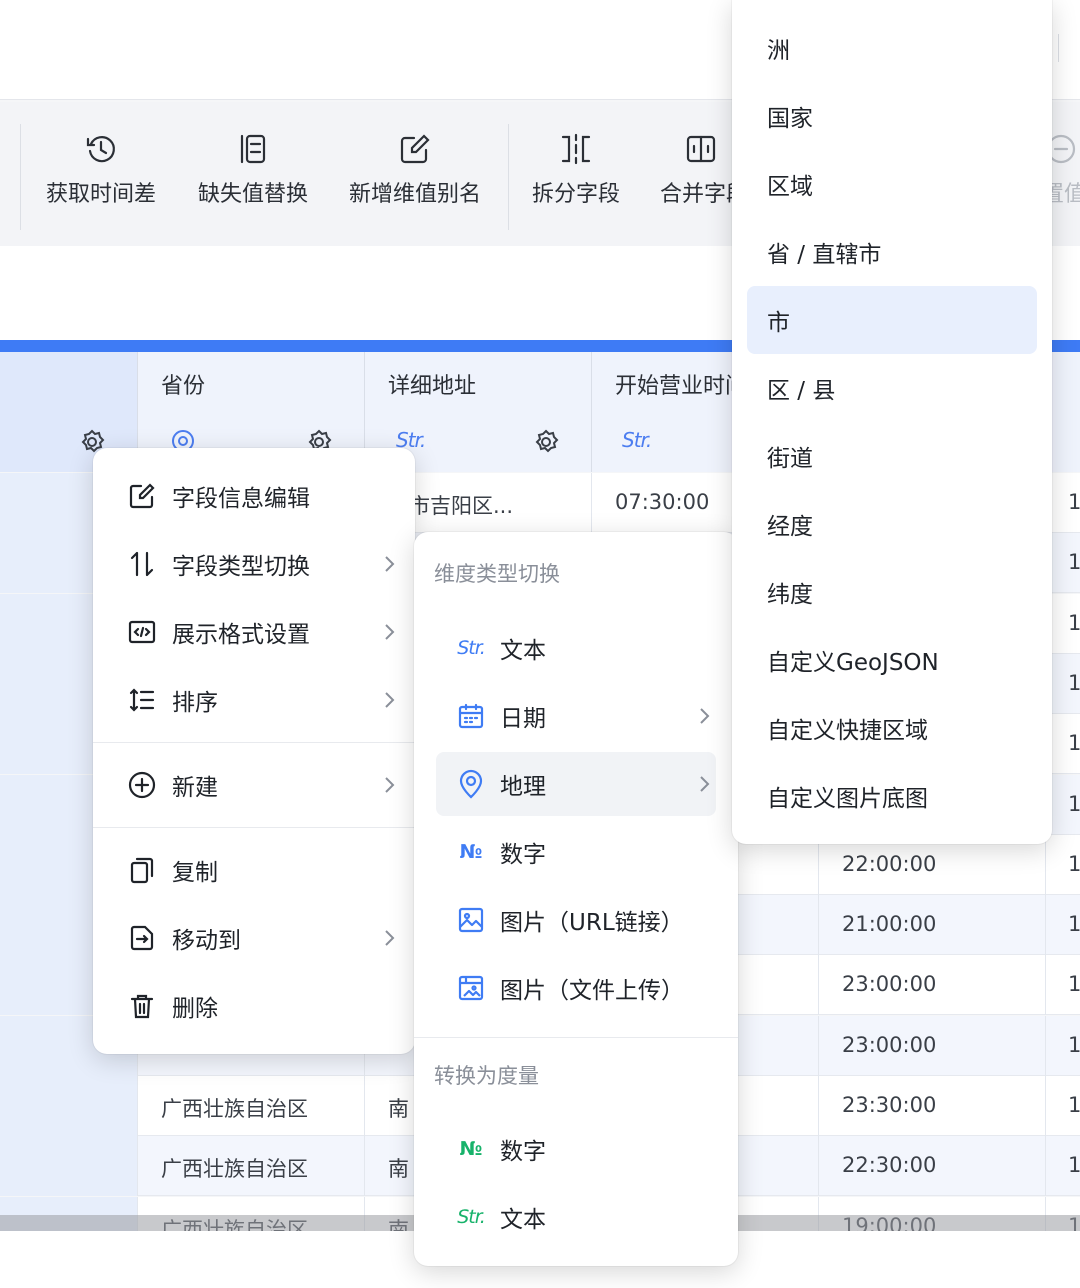  What do you see at coordinates (889, 864) in the screenshot?
I see `cell-open-time: 22:00:00` at bounding box center [889, 864].